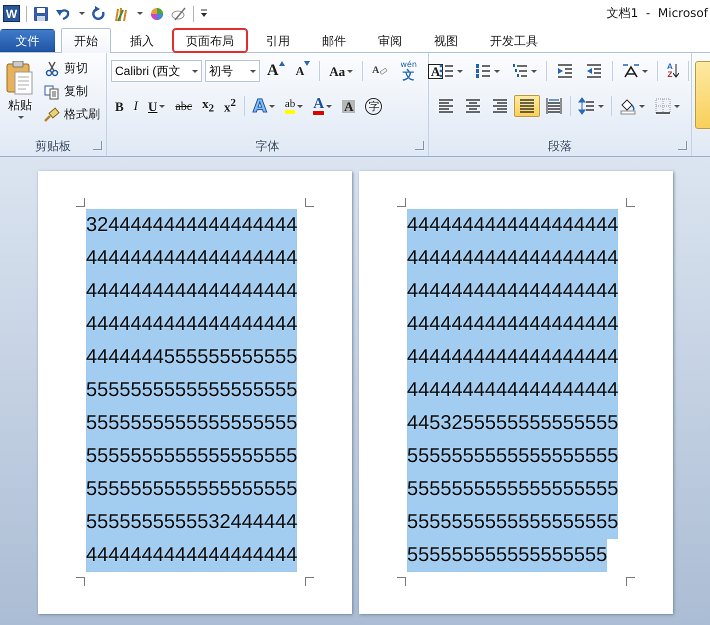 This screenshot has width=710, height=625. Describe the element at coordinates (307, 63) in the screenshot. I see `down-triangle-icon` at that location.